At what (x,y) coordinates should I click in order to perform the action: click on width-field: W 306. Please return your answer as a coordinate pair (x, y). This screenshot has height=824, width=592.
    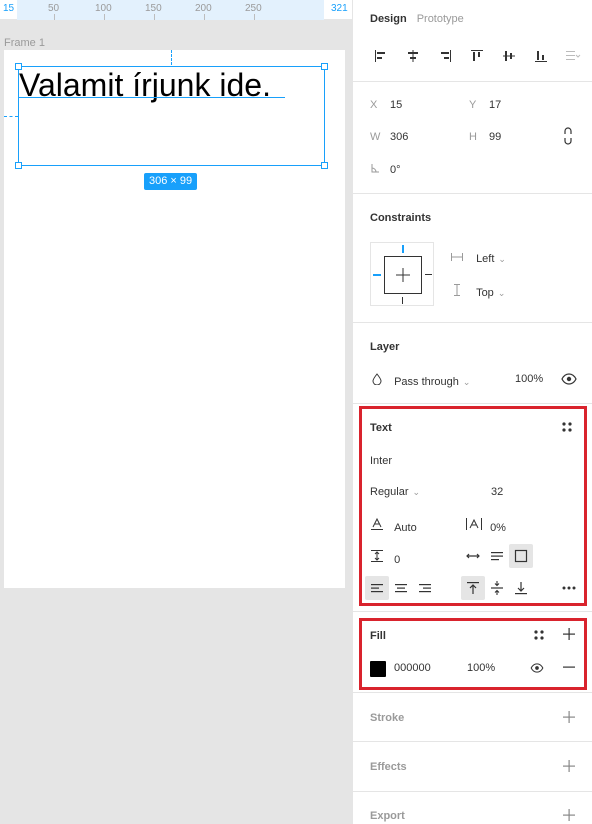
    Looking at the image, I should click on (389, 137).